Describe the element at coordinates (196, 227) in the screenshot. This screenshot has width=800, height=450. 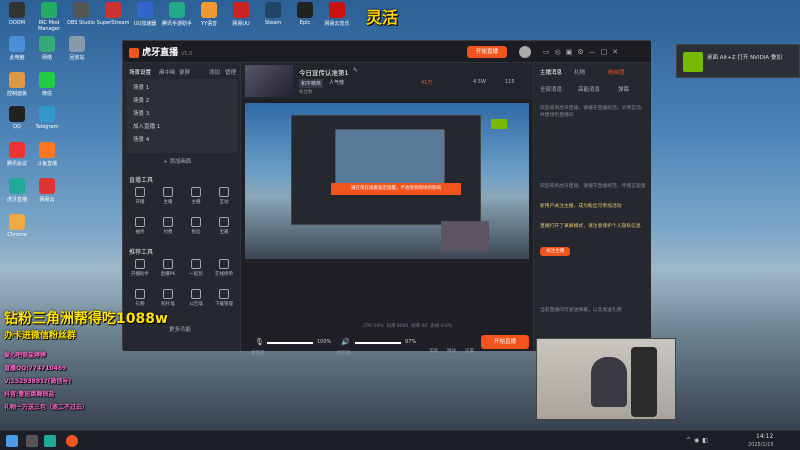
I see `tool-button: 粉丝` at that location.